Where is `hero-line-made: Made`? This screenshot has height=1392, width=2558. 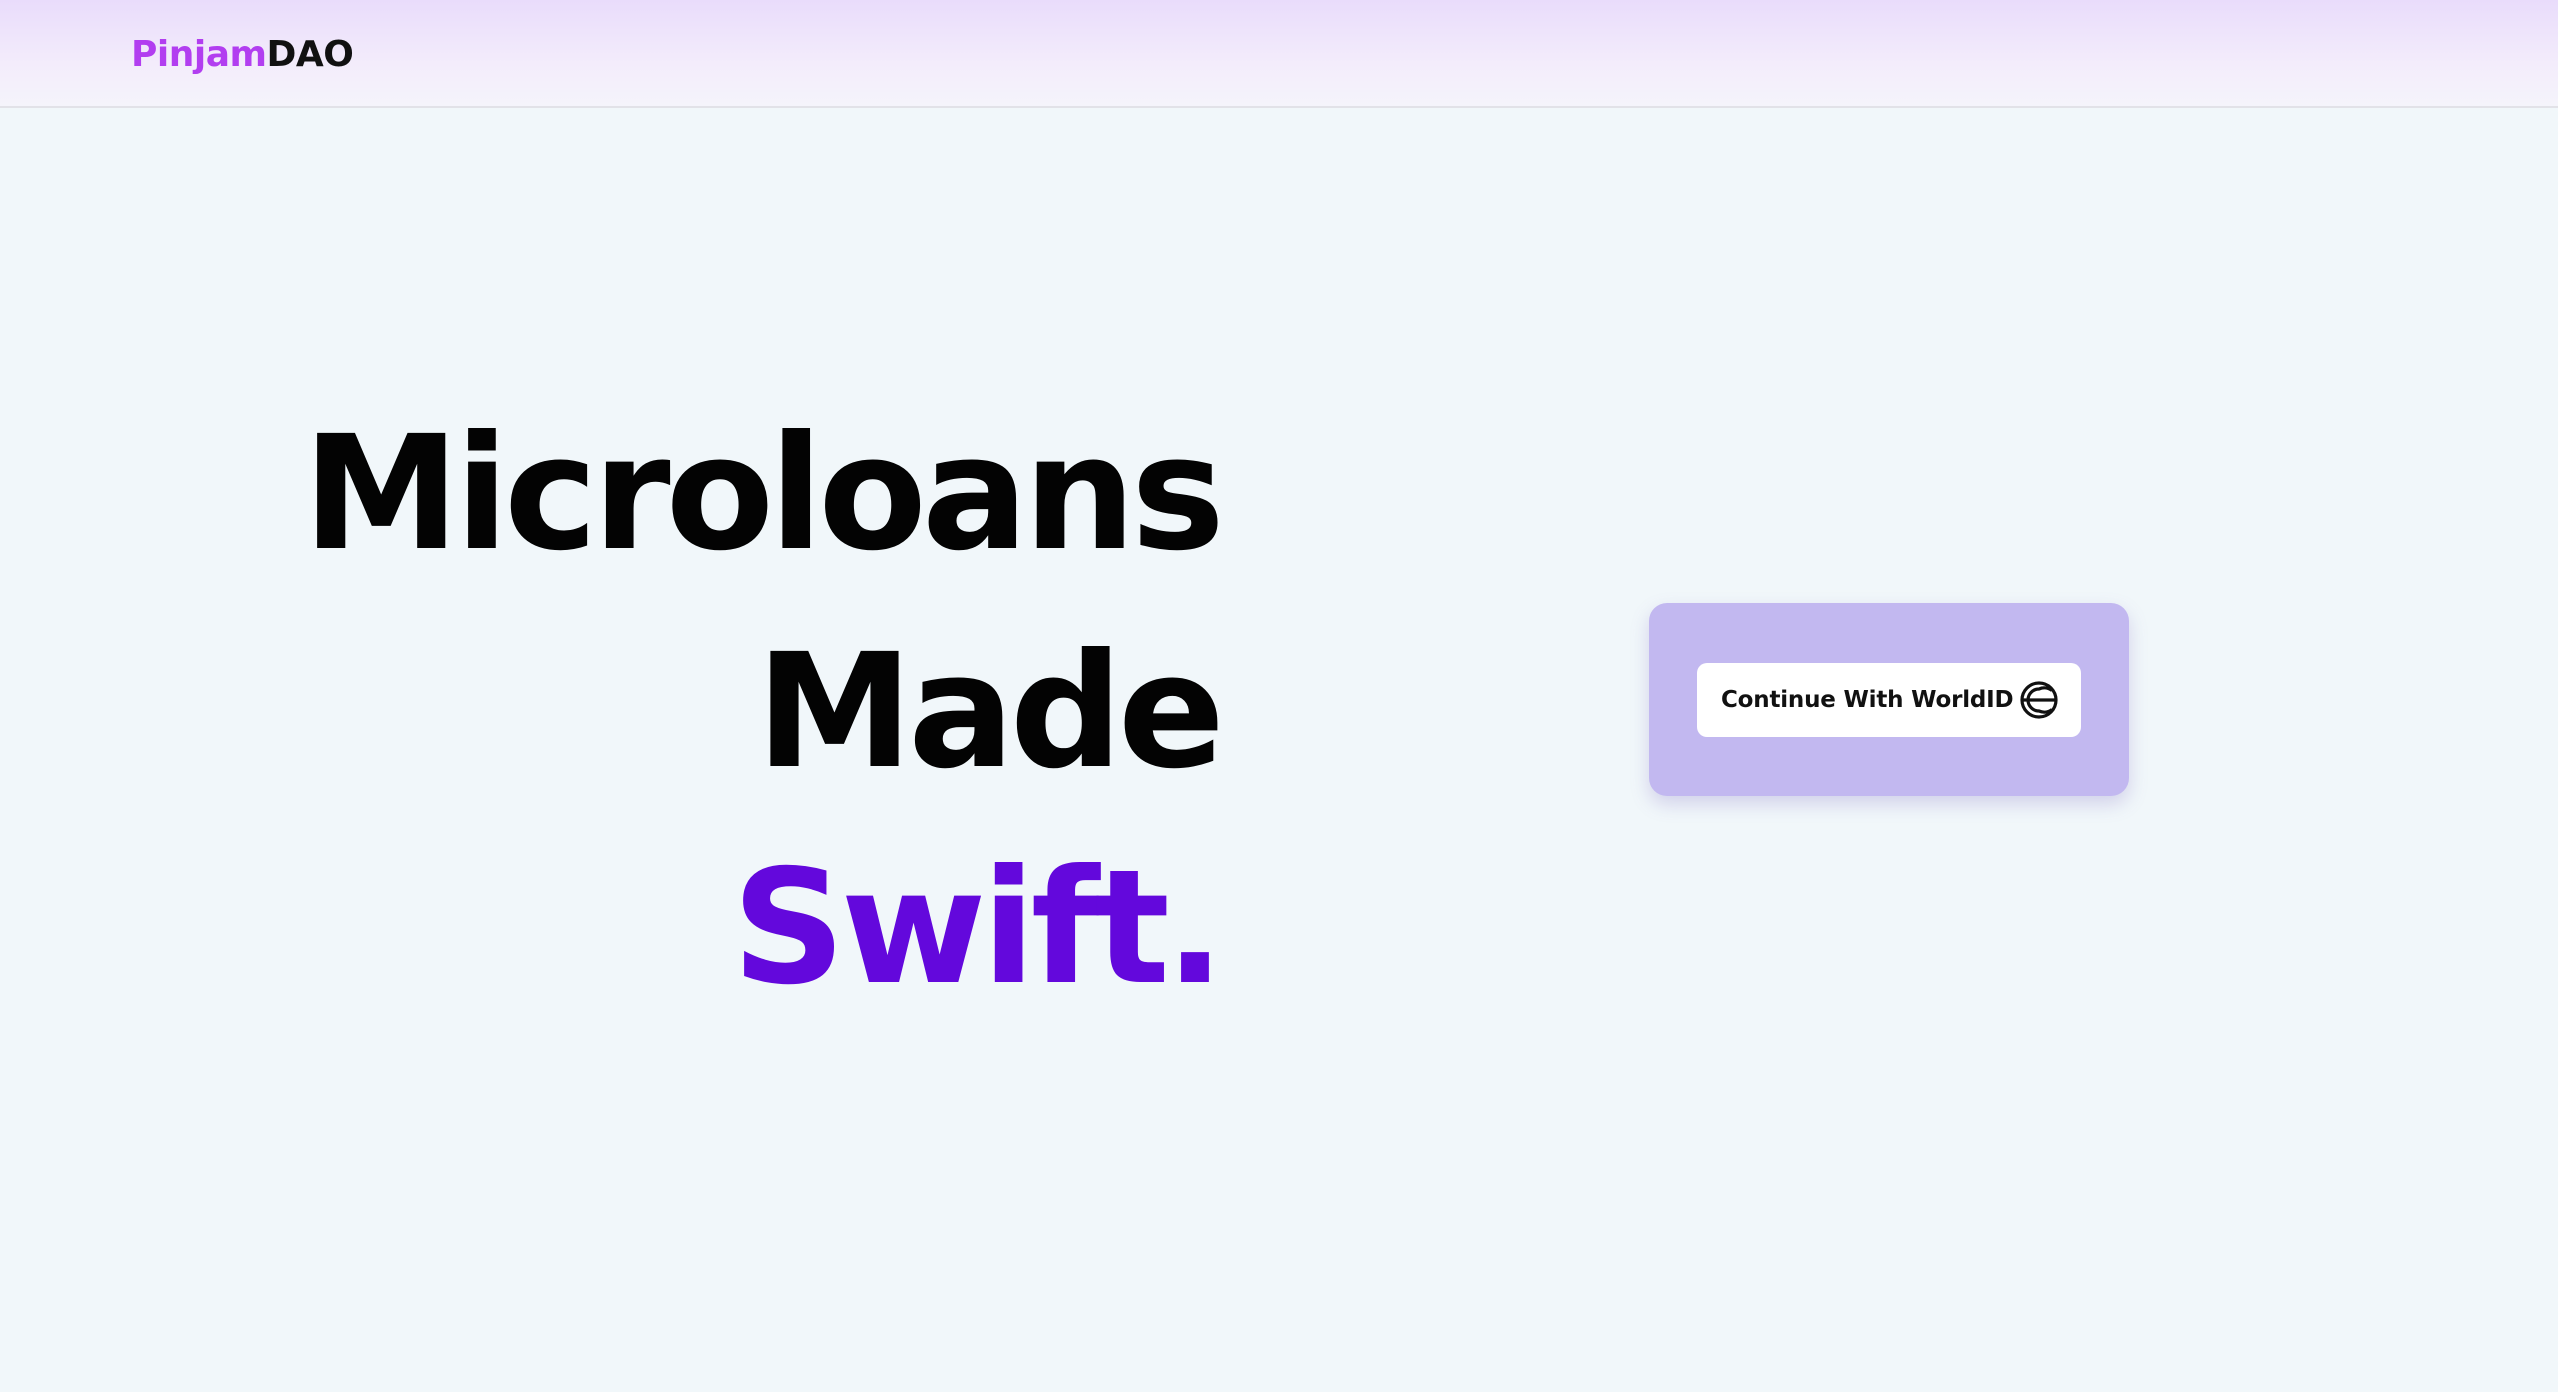 hero-line-made: Made is located at coordinates (990, 712).